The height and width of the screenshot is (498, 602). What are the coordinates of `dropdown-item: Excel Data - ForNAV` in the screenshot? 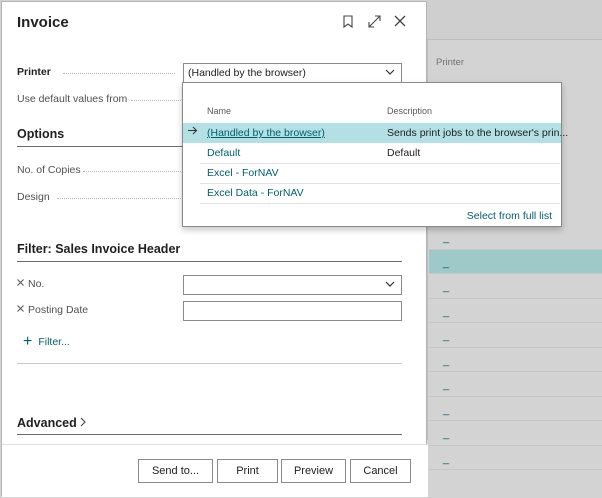 It's located at (372, 193).